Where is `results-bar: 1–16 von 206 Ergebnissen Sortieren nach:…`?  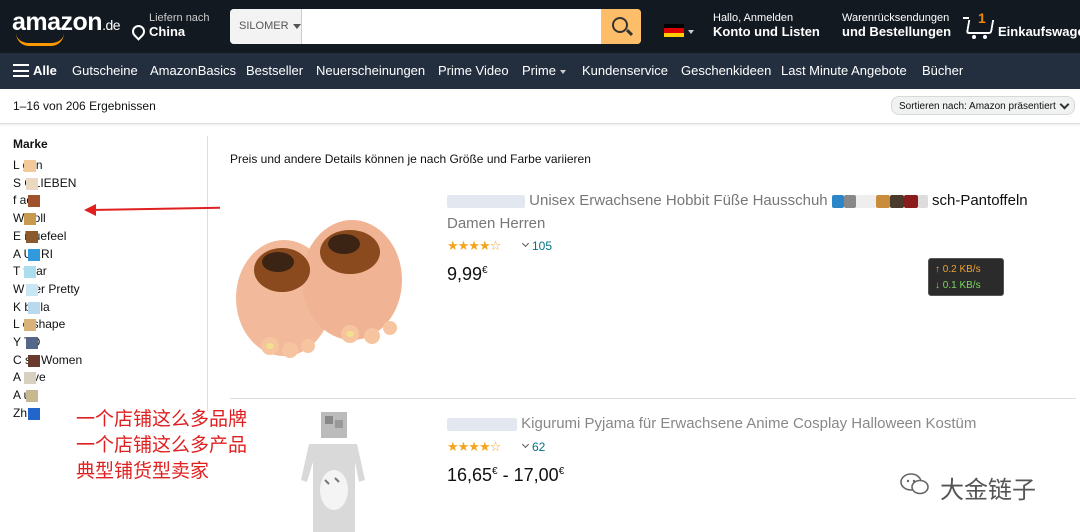
results-bar: 1–16 von 206 Ergebnissen Sortieren nach:… is located at coordinates (540, 106).